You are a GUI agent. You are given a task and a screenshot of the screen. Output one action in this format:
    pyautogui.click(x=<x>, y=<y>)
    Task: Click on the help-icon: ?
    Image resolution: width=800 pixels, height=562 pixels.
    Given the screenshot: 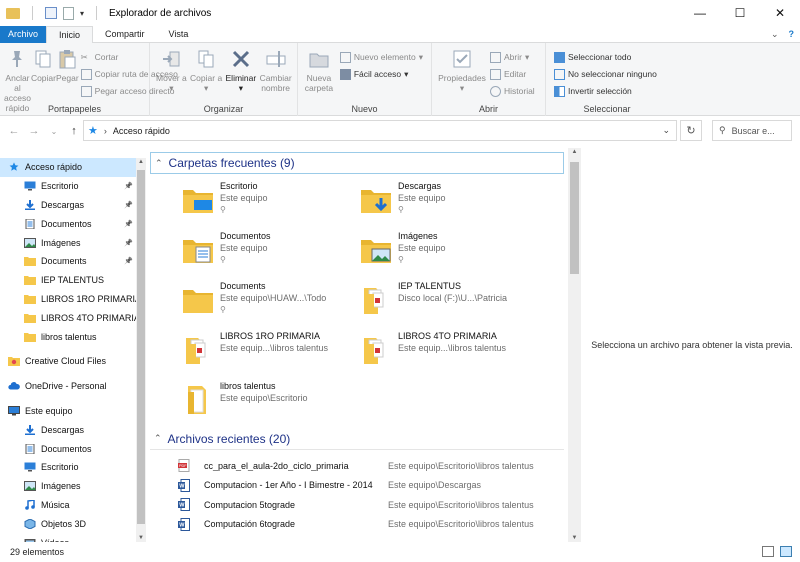 What is the action you would take?
    pyautogui.click(x=792, y=34)
    